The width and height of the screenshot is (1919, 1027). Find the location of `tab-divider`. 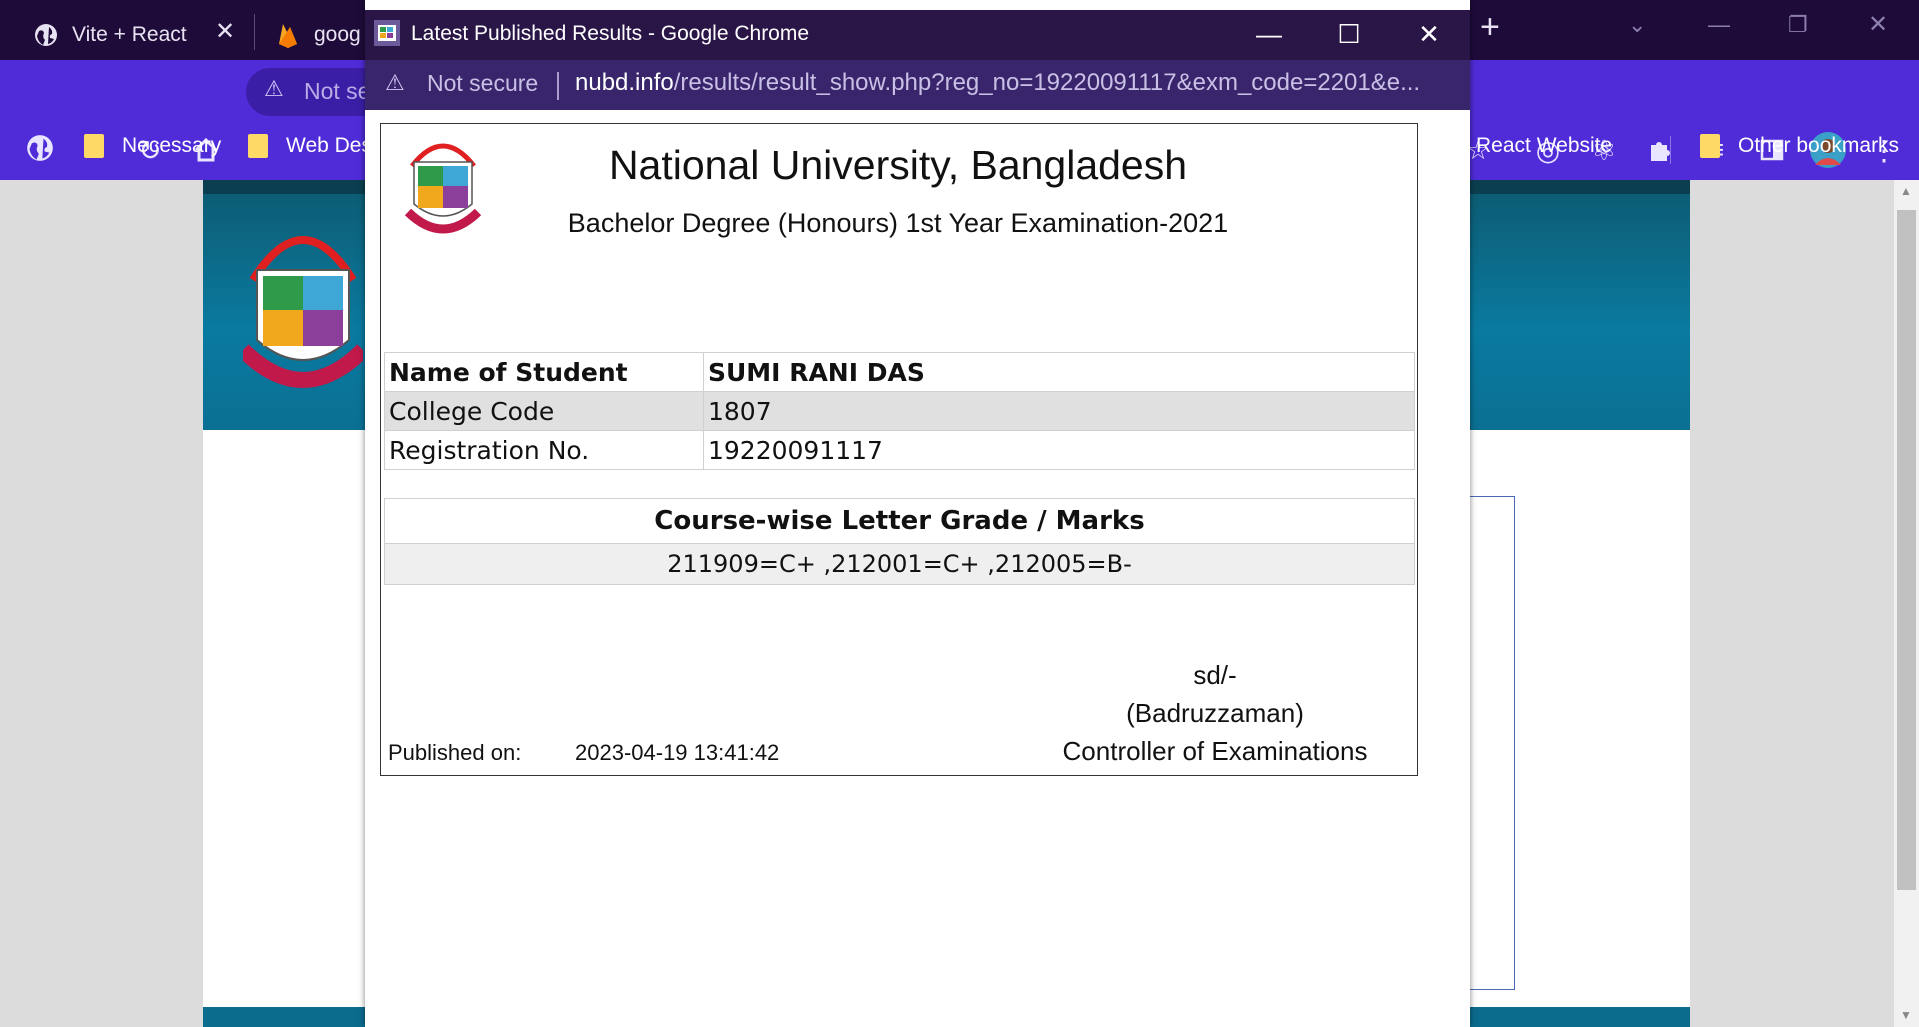

tab-divider is located at coordinates (254, 32).